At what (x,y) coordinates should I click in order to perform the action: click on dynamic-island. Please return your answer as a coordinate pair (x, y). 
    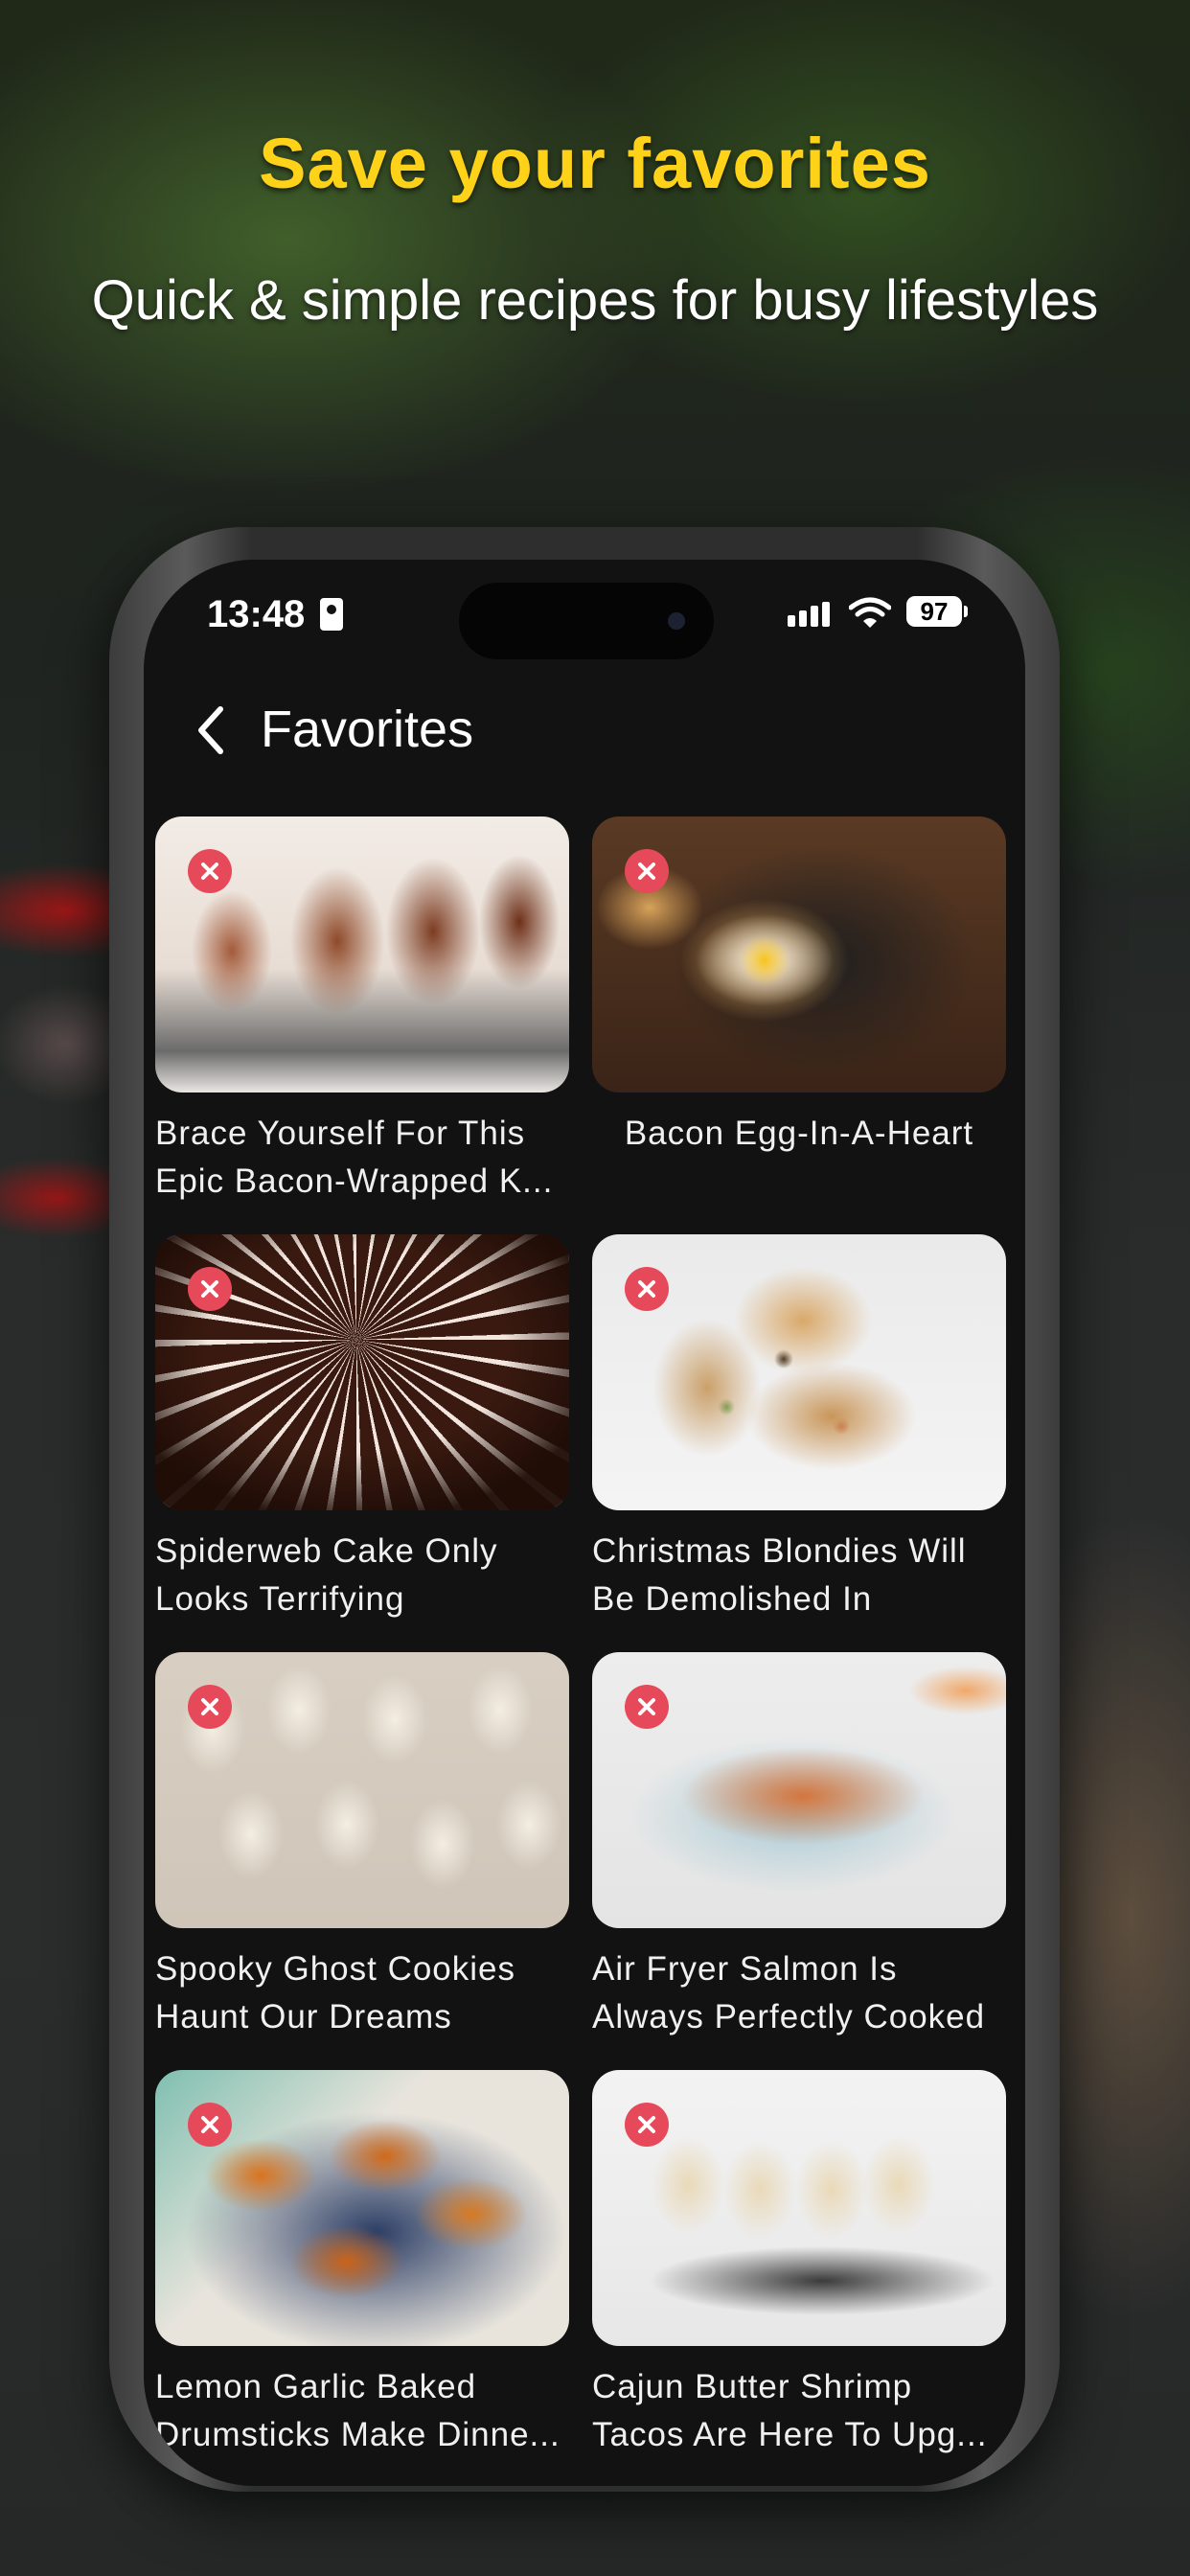
    Looking at the image, I should click on (587, 621).